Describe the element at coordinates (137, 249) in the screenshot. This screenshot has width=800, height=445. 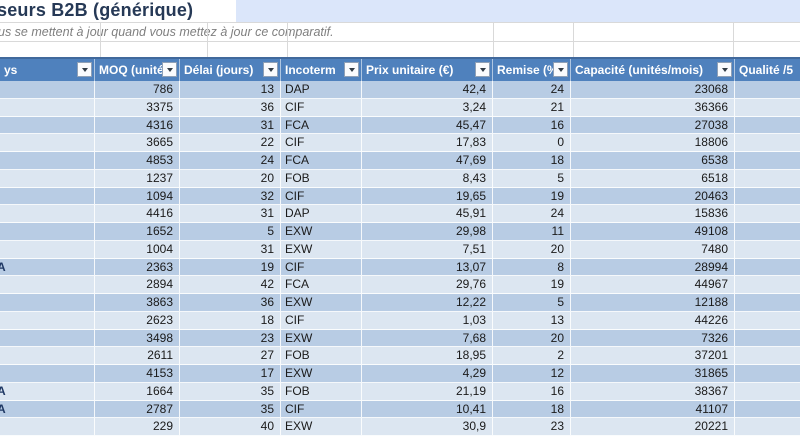
I see `cell-moq: 1004` at that location.